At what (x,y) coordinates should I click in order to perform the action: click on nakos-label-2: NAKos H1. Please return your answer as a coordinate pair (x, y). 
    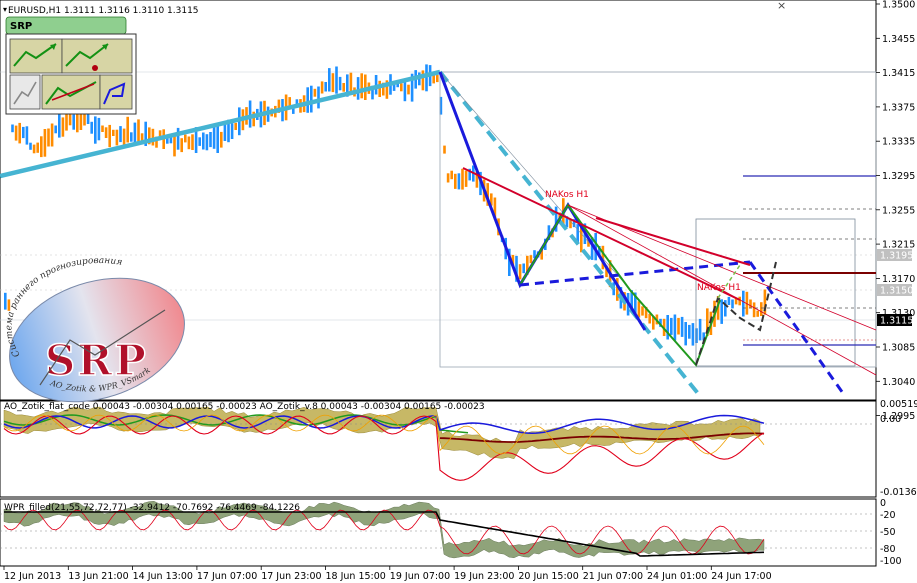
    Looking at the image, I should click on (719, 288).